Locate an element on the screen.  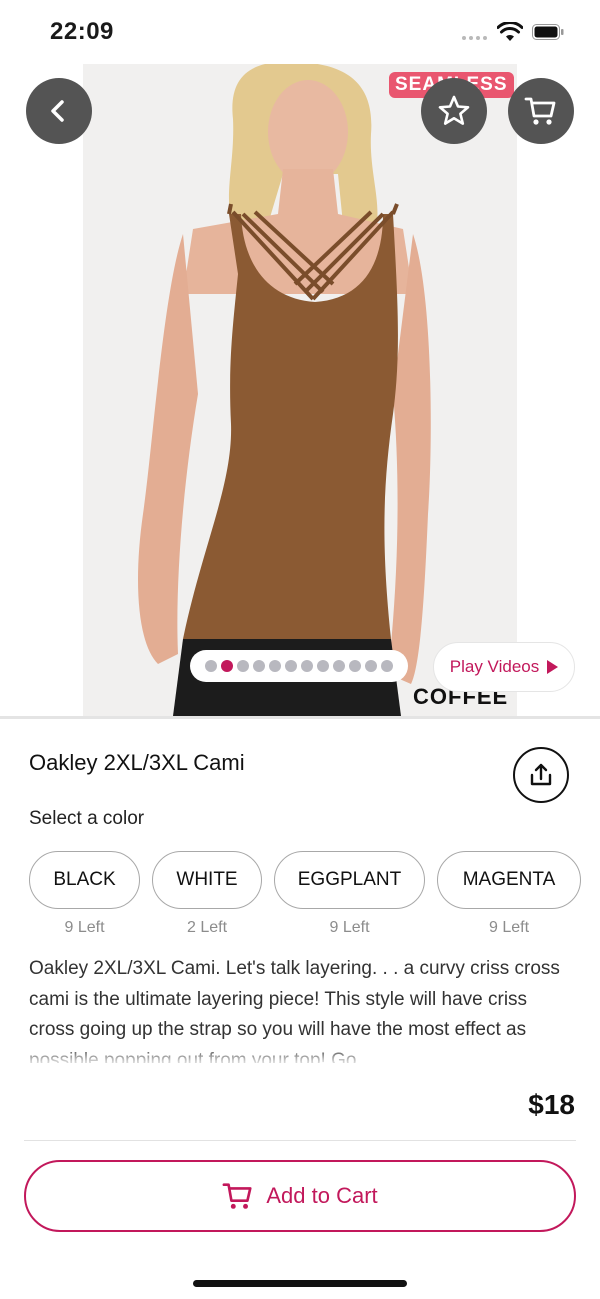
status-time: 22:09 is located at coordinates (82, 31).